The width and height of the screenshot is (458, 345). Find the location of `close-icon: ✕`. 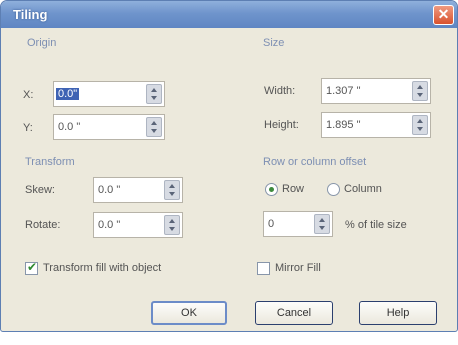

close-icon: ✕ is located at coordinates (443, 15).